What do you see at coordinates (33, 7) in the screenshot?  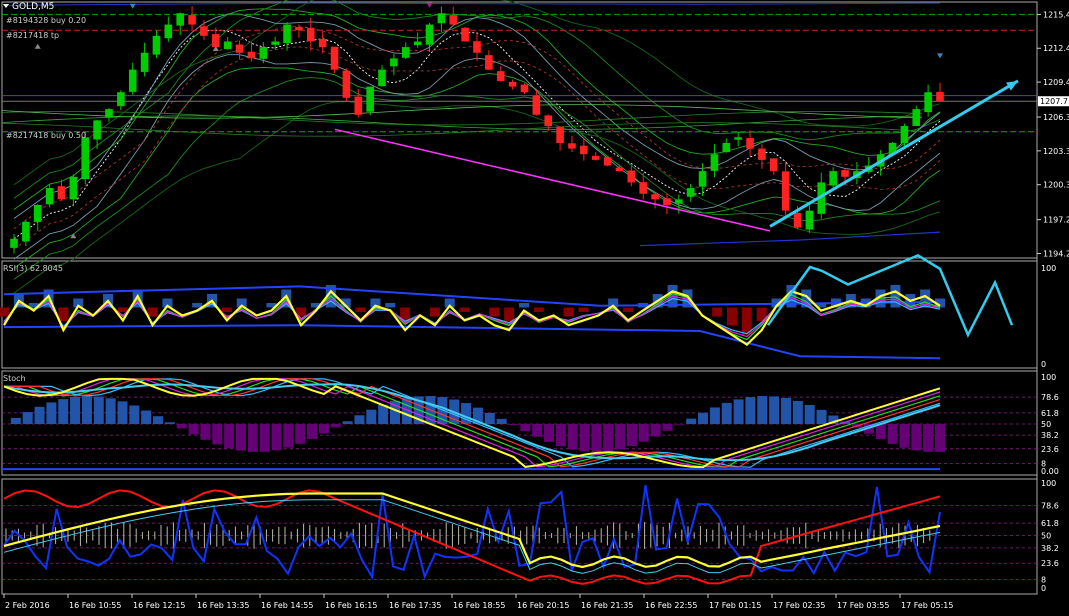 I see `symbol-title: GOLD,M5` at bounding box center [33, 7].